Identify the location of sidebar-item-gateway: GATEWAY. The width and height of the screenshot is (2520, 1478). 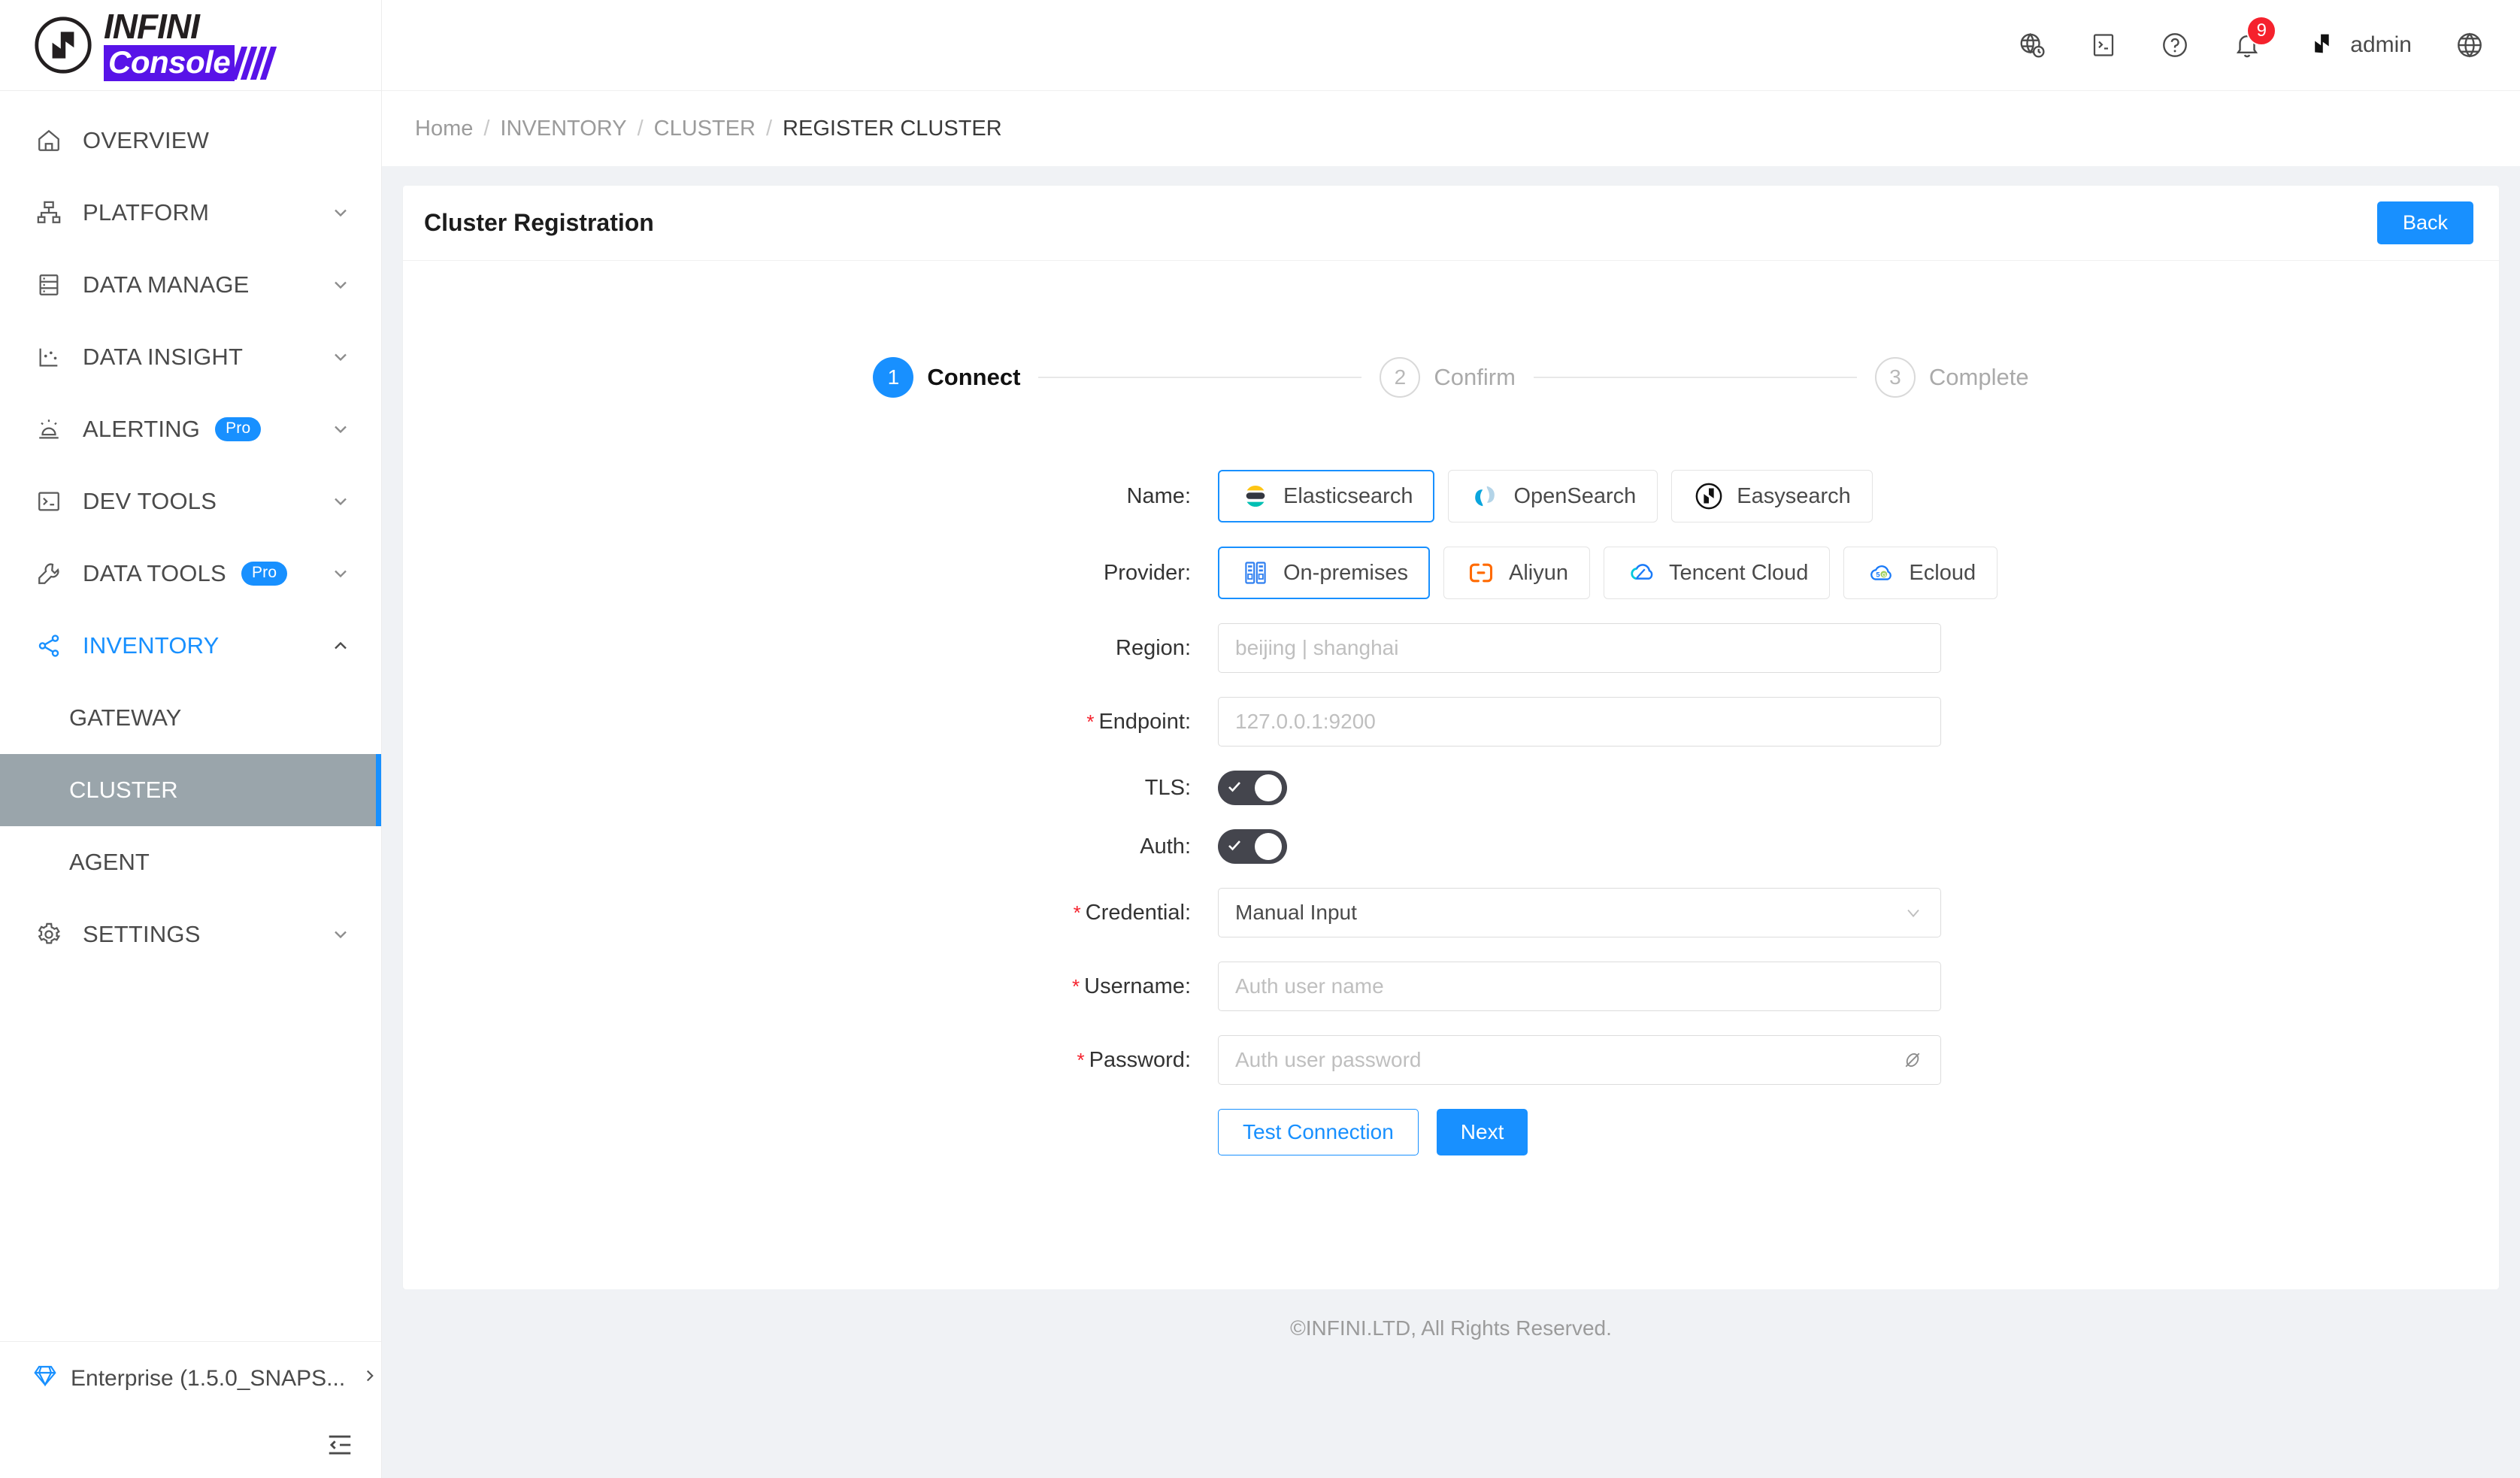
(190, 718).